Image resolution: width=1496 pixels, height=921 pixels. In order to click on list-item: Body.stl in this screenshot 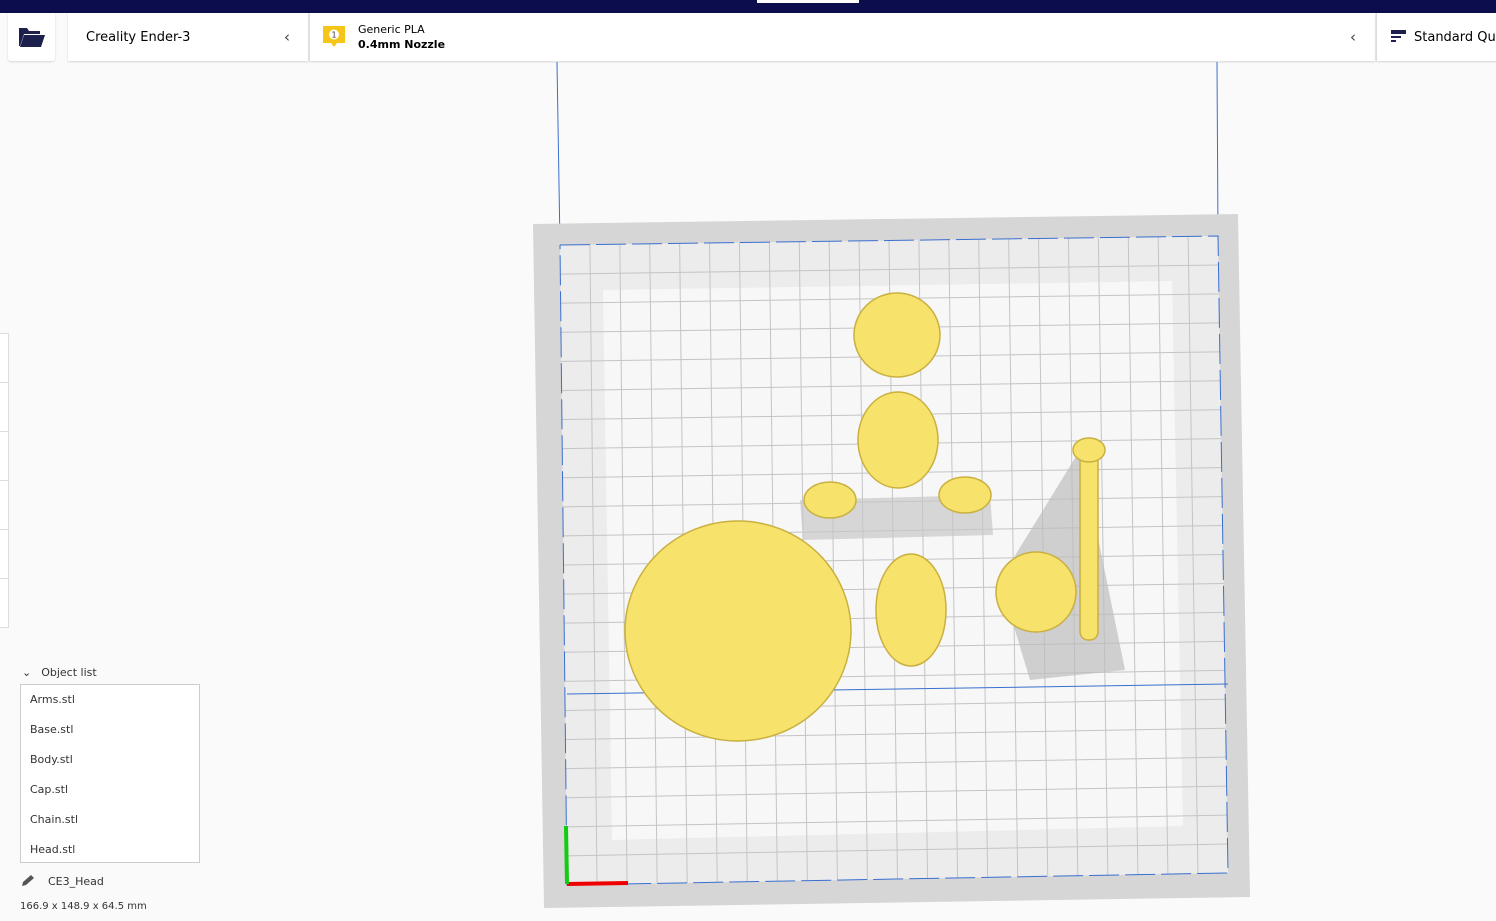, I will do `click(110, 760)`.